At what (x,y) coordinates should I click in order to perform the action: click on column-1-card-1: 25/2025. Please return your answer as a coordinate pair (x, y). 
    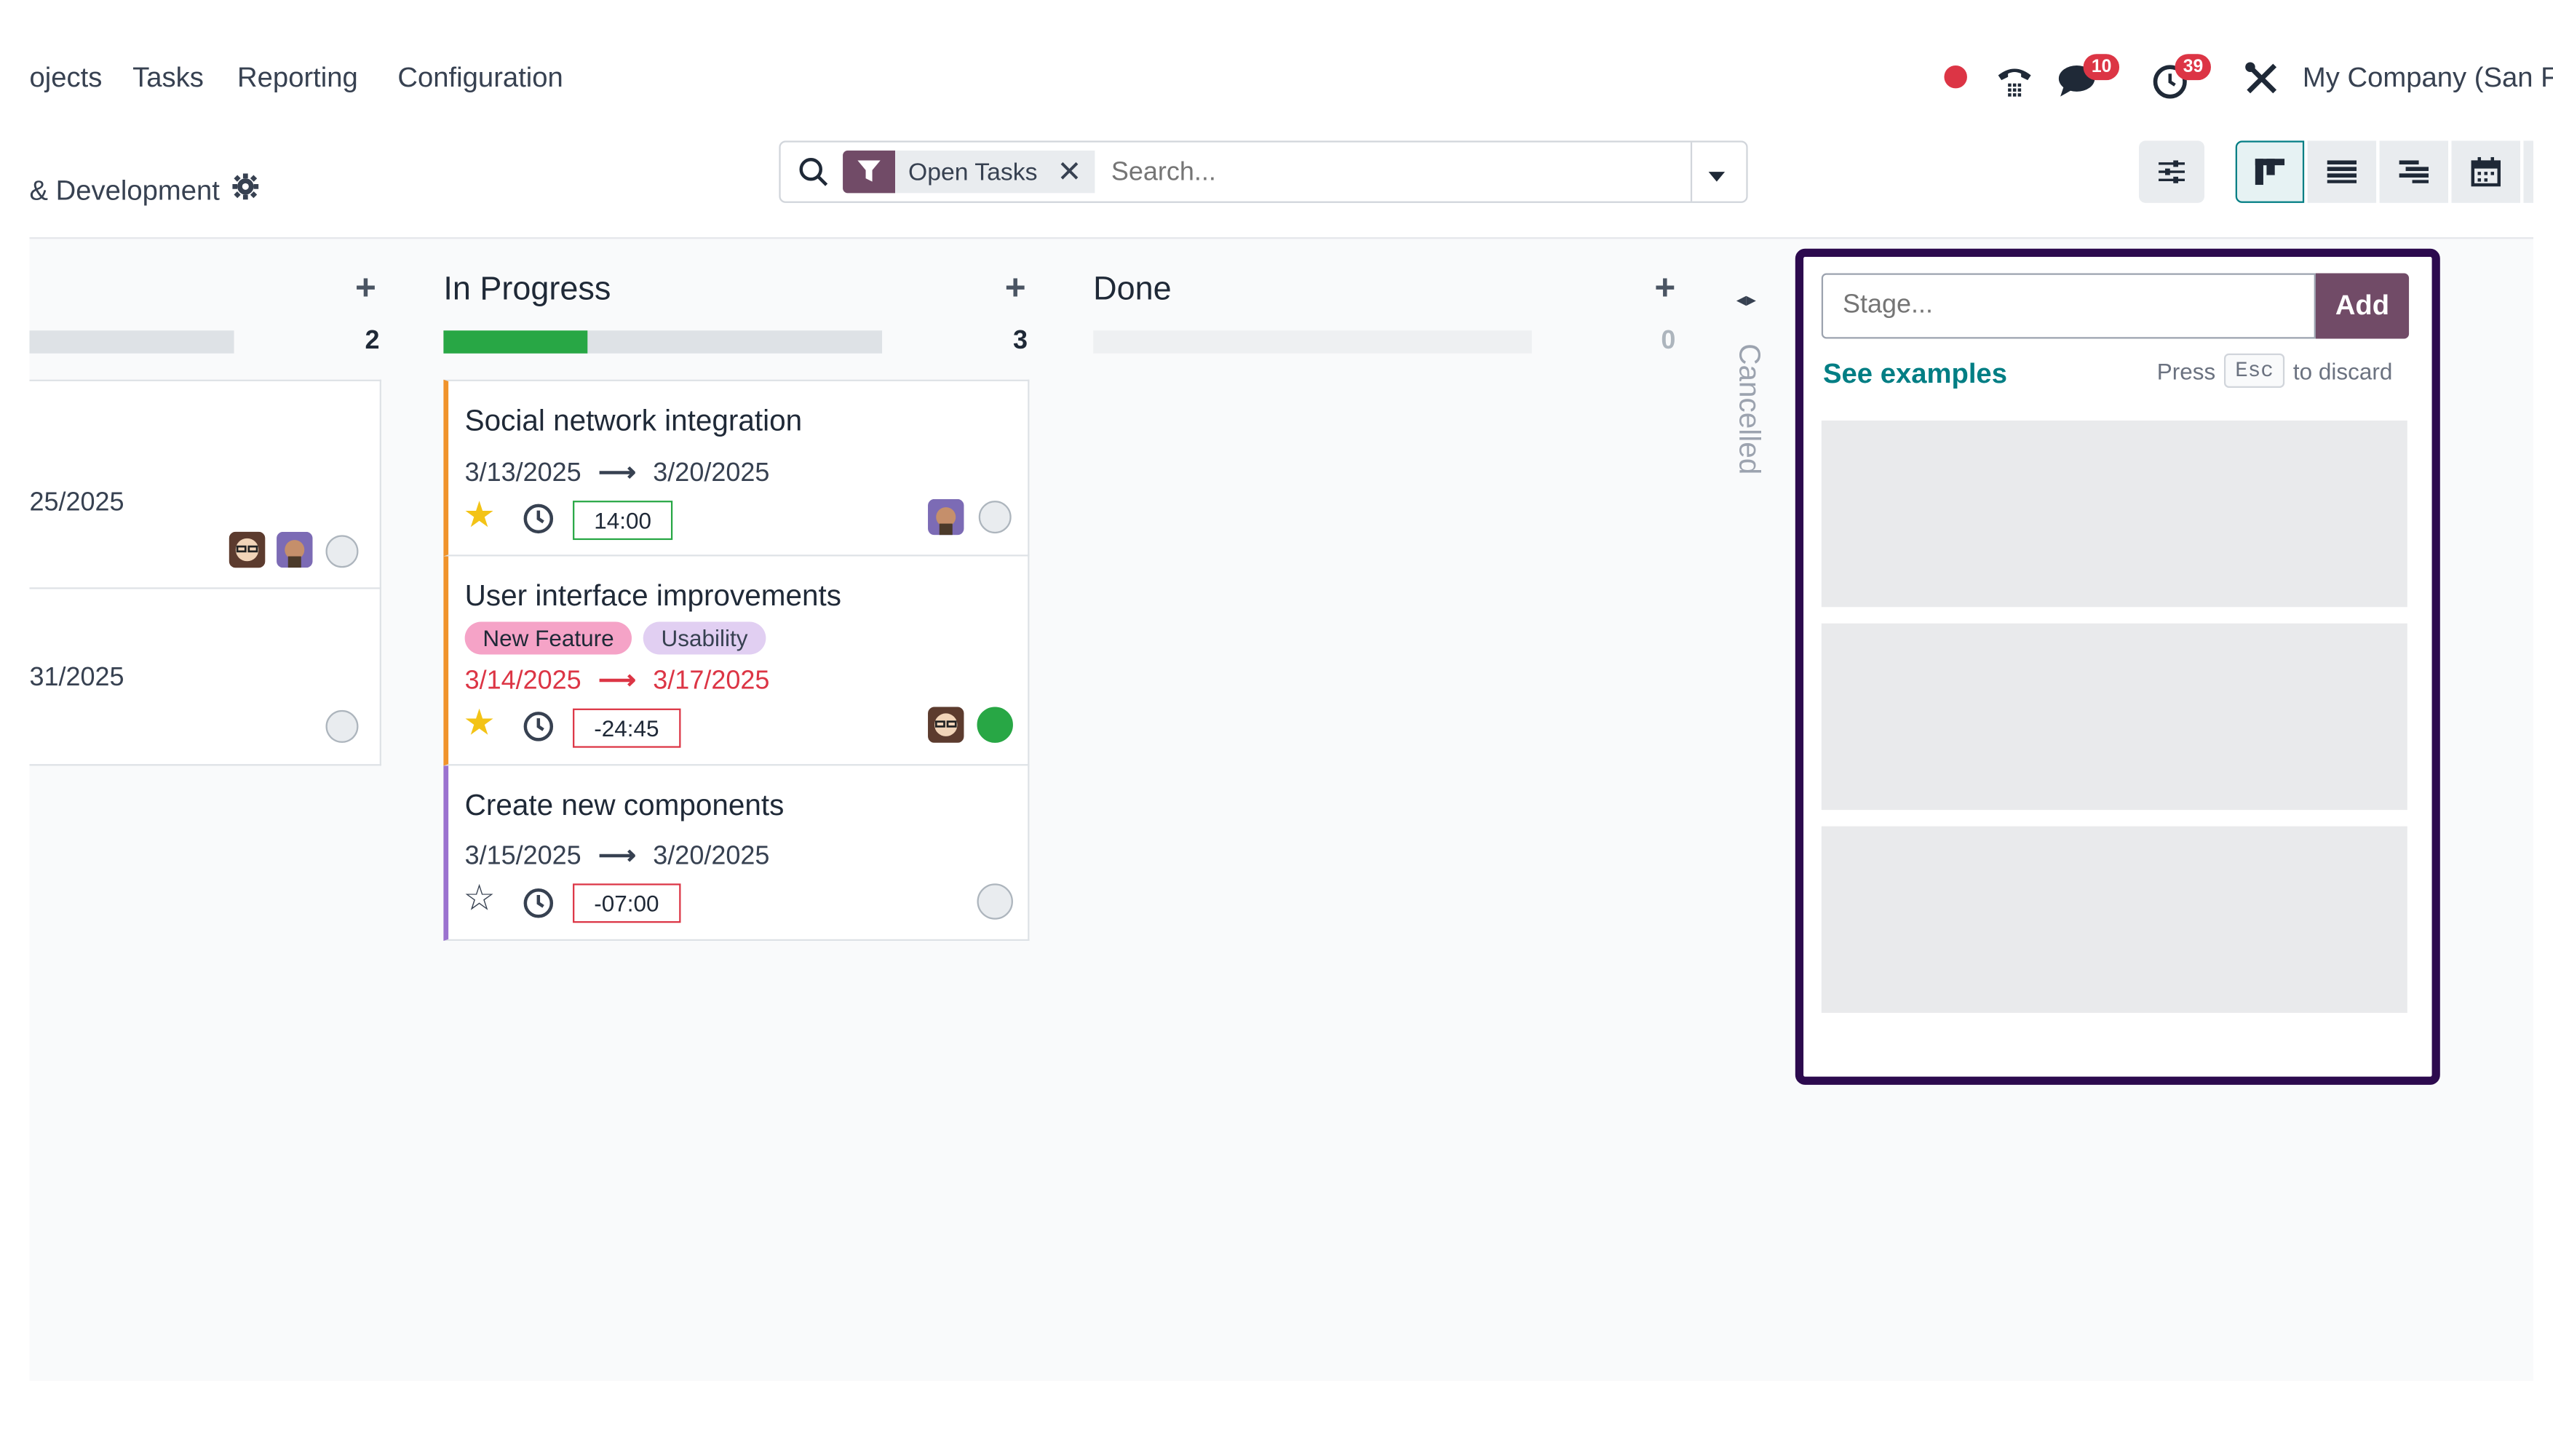
    Looking at the image, I should click on (205, 484).